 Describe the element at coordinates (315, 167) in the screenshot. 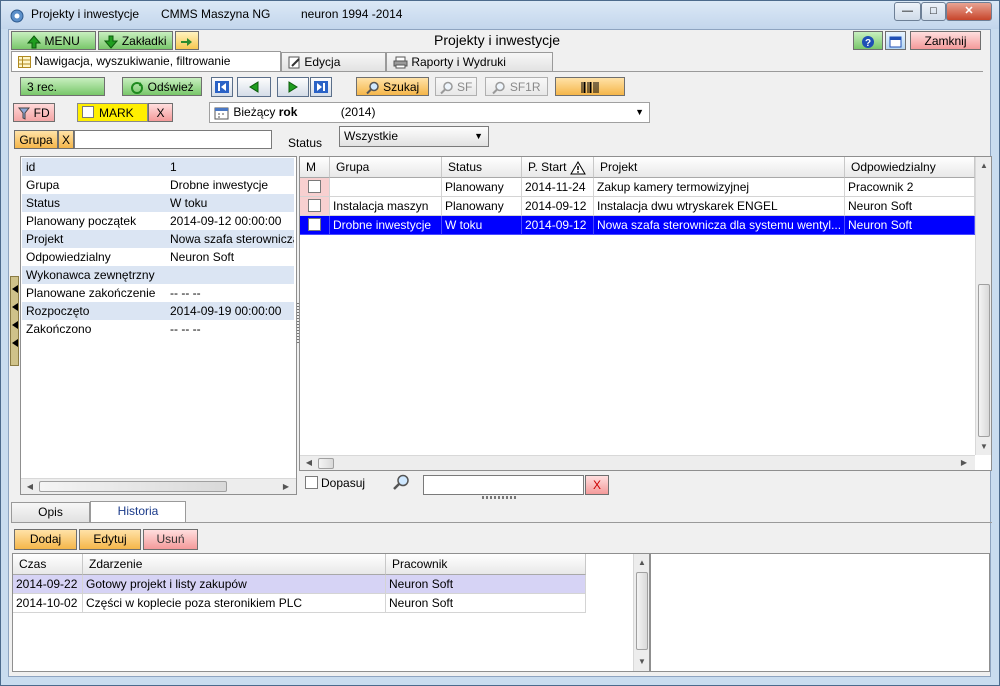

I see `column-header-mark: M` at that location.